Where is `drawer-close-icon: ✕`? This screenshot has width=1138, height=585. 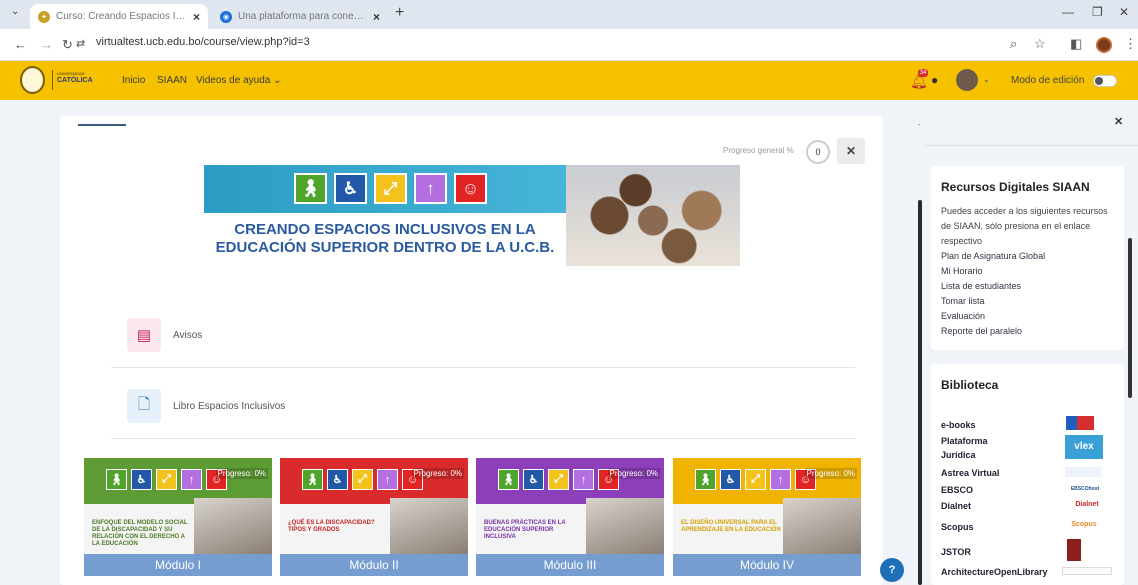
drawer-close-icon: ✕ is located at coordinates (1118, 121).